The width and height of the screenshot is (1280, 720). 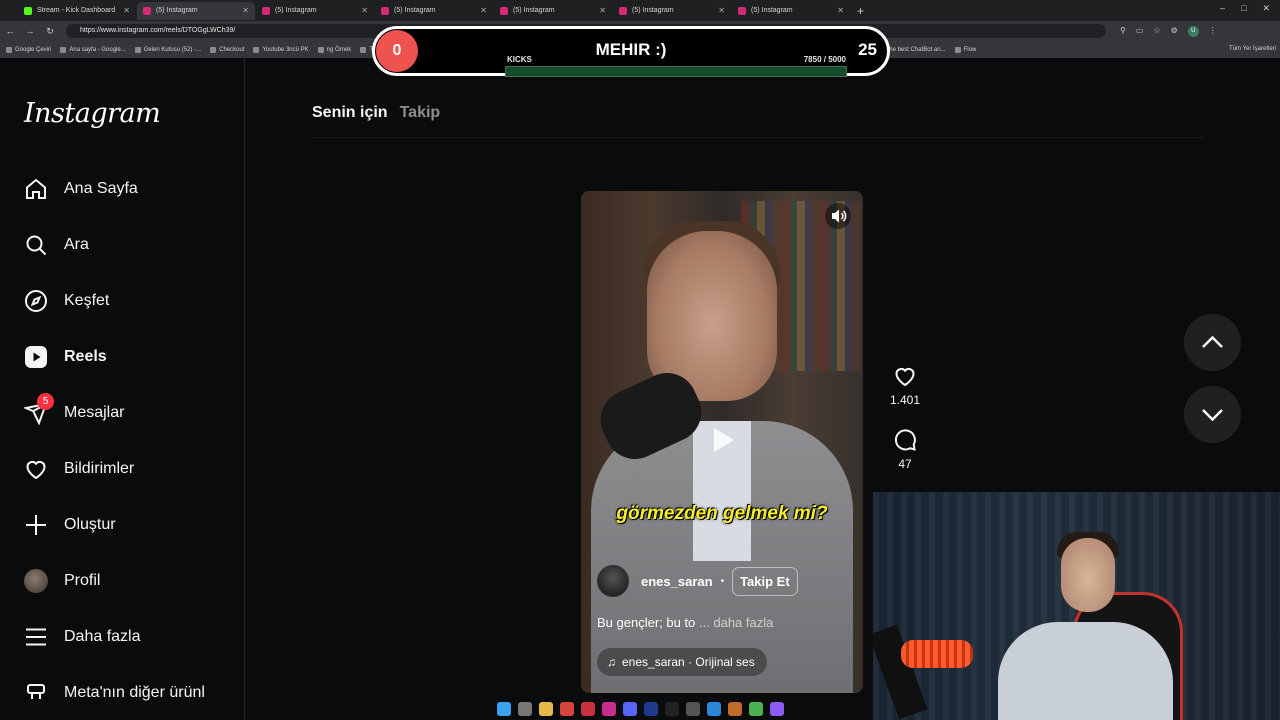 What do you see at coordinates (81, 189) in the screenshot?
I see `sidebar-item-home: Ana Sayfa` at bounding box center [81, 189].